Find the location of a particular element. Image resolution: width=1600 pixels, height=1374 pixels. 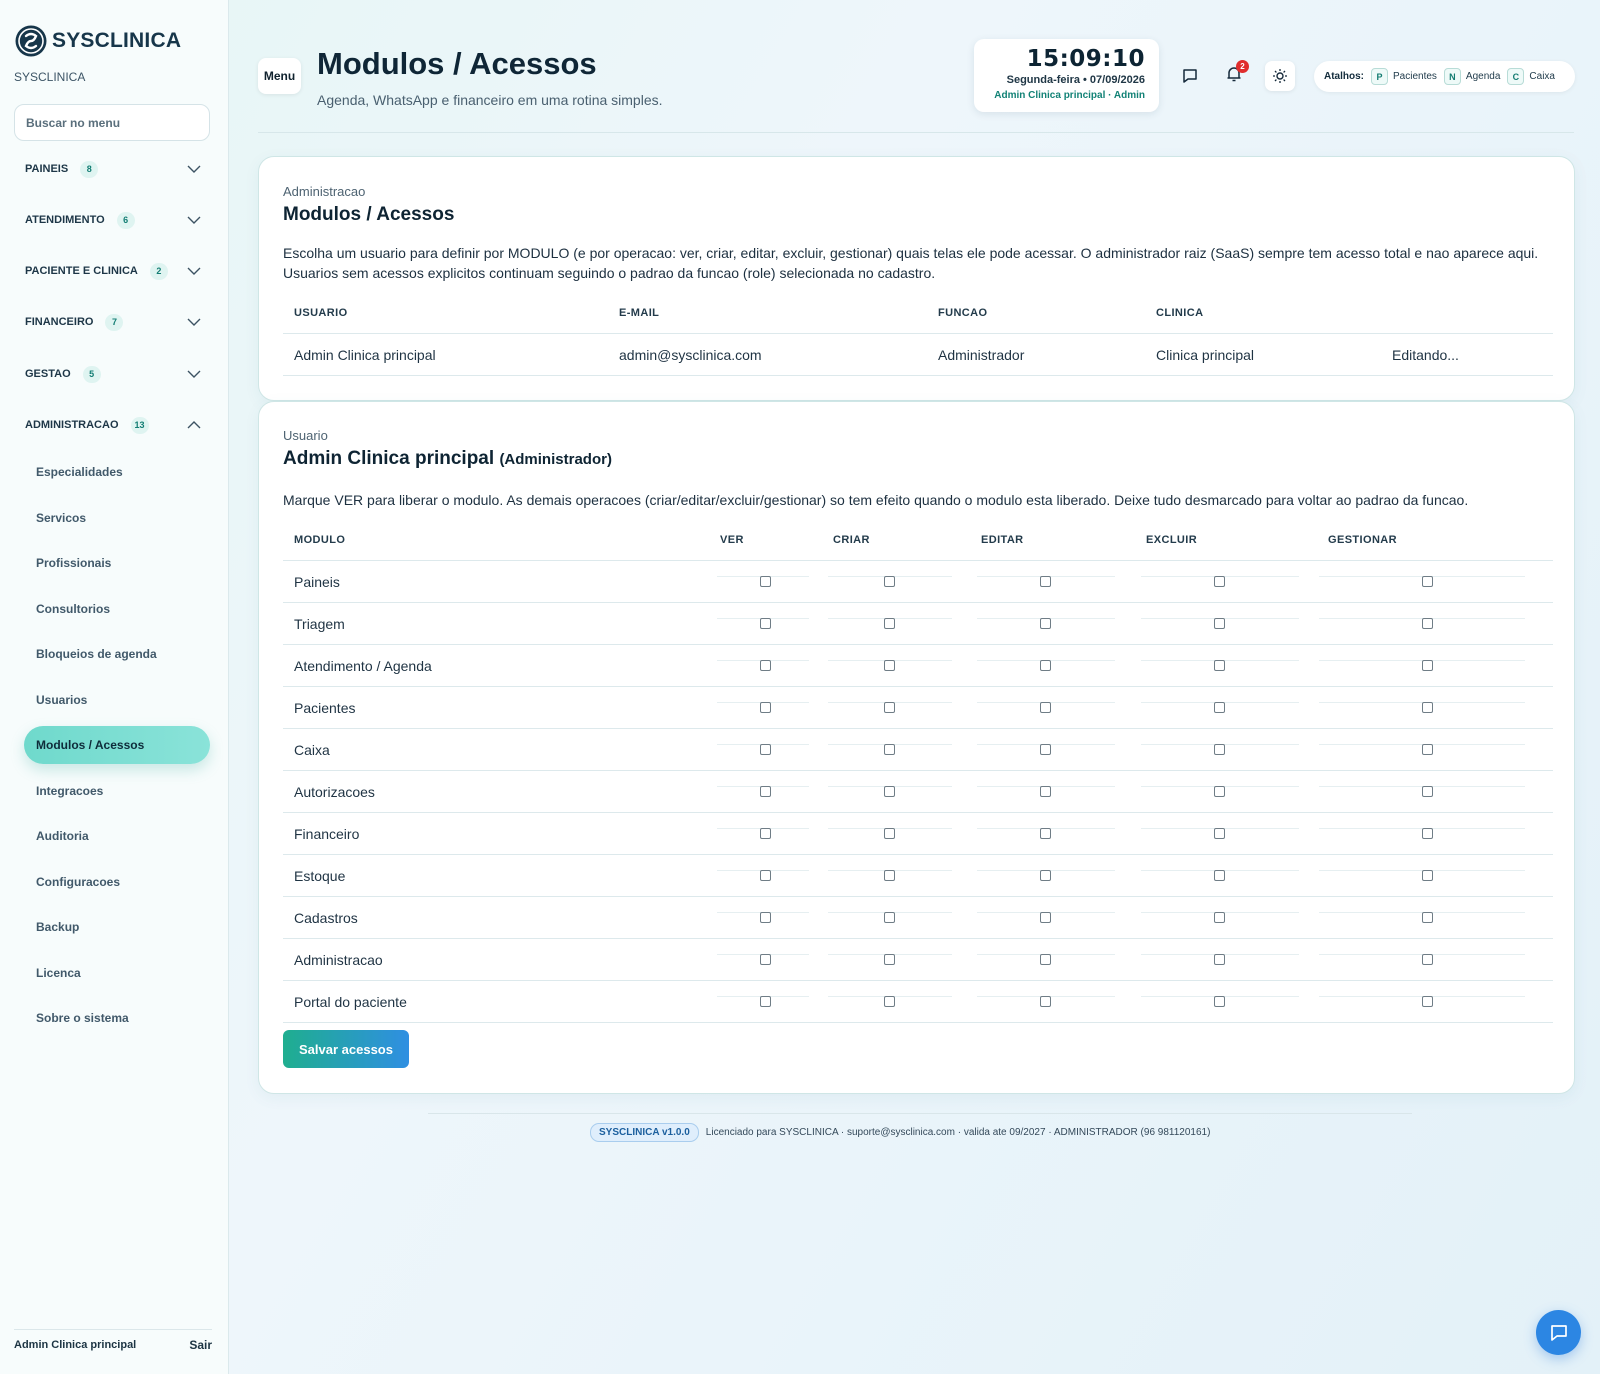

menu-search-input is located at coordinates (112, 122).